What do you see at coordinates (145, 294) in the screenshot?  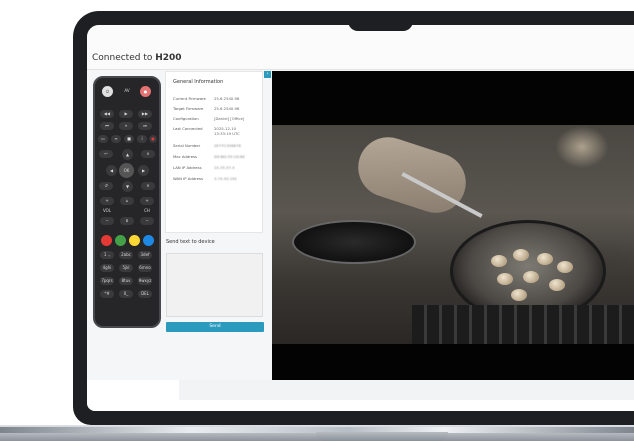 I see `key-del: DEL` at bounding box center [145, 294].